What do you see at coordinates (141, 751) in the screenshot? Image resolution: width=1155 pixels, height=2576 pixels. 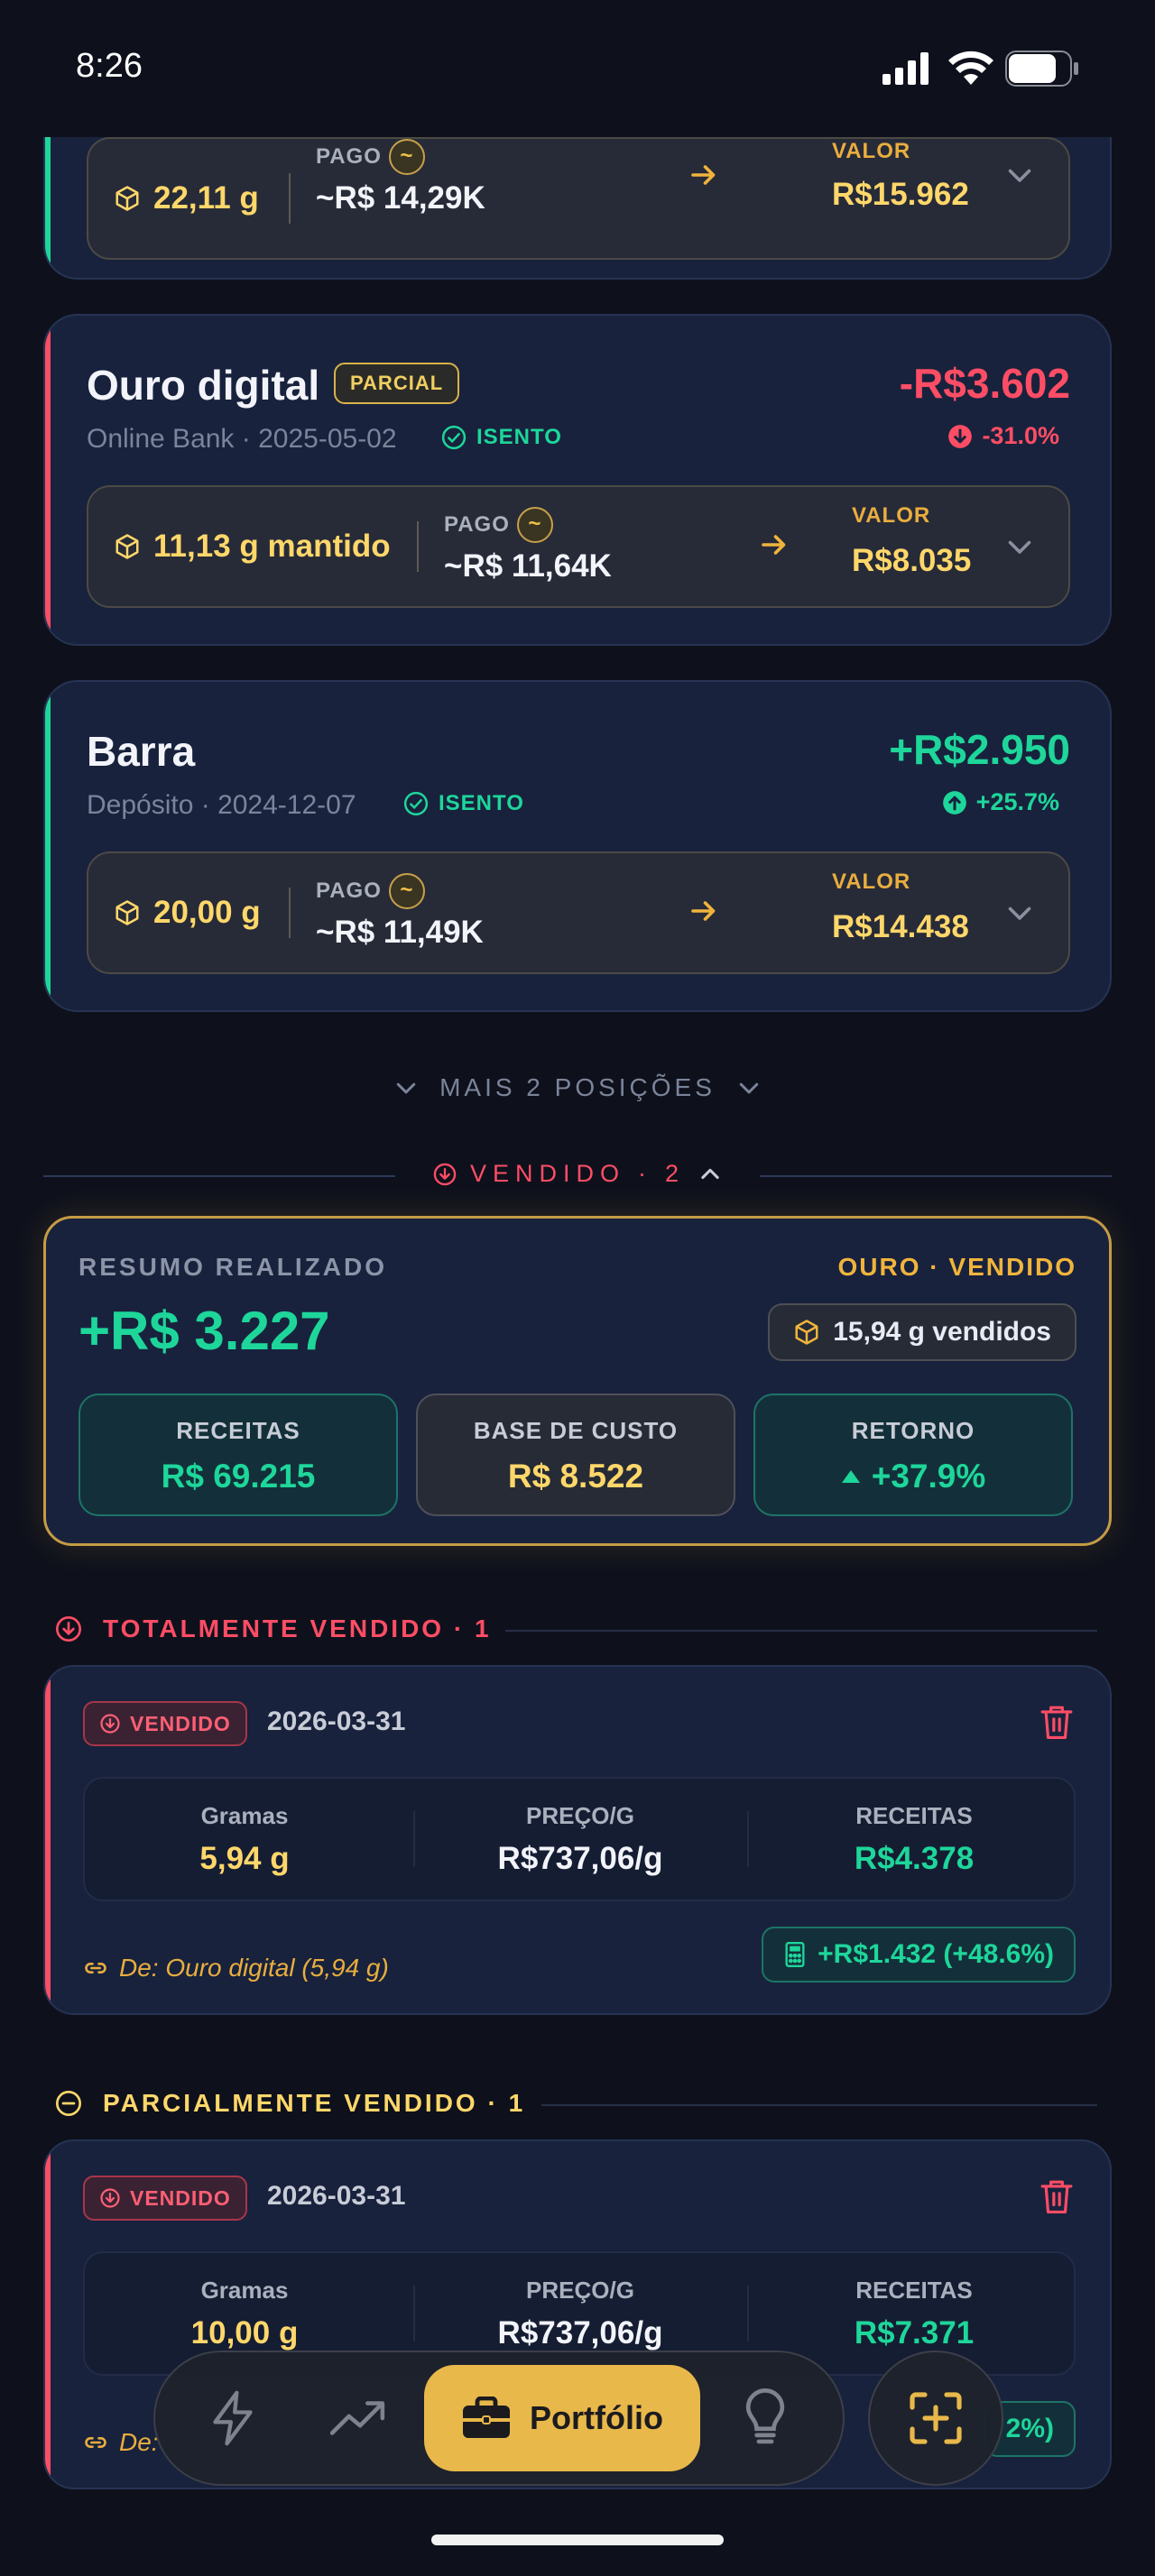 I see `position-title: Barra` at bounding box center [141, 751].